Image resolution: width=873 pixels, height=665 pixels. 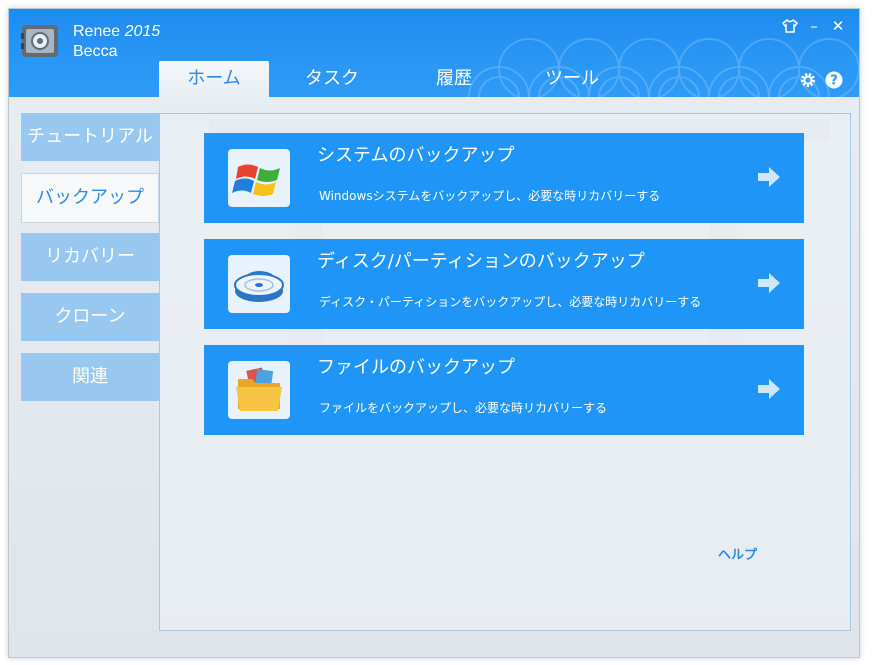 I want to click on app-name-text: Renee, so click(x=97, y=31).